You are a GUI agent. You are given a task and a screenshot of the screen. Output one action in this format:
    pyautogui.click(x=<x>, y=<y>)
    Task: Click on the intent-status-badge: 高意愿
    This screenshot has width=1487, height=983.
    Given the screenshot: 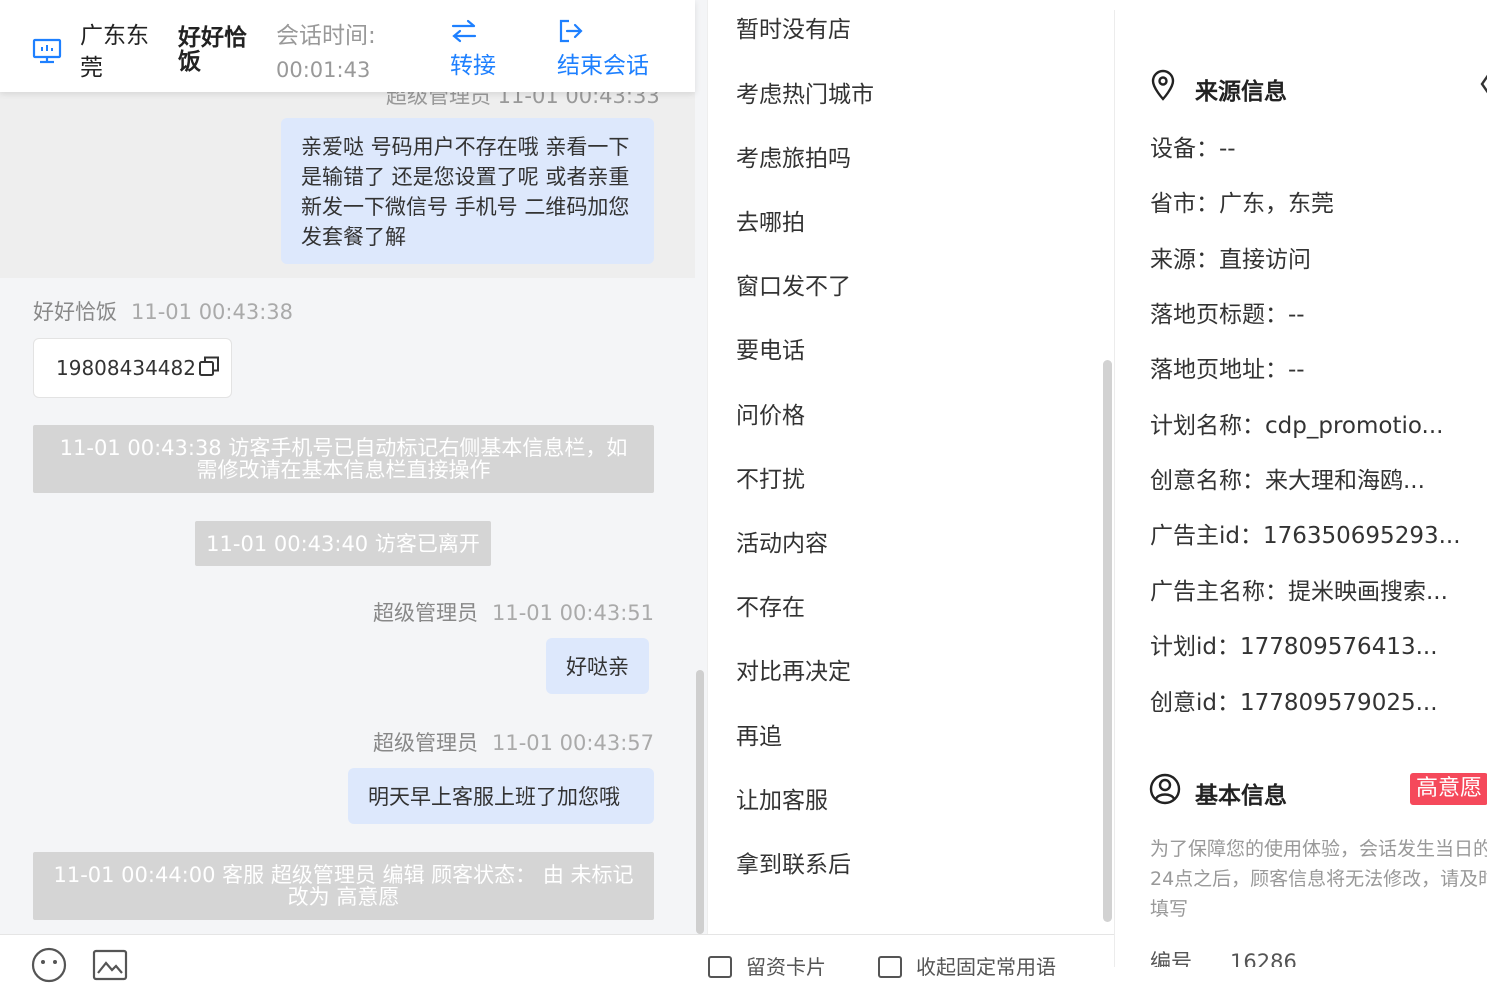 What is the action you would take?
    pyautogui.click(x=1448, y=789)
    